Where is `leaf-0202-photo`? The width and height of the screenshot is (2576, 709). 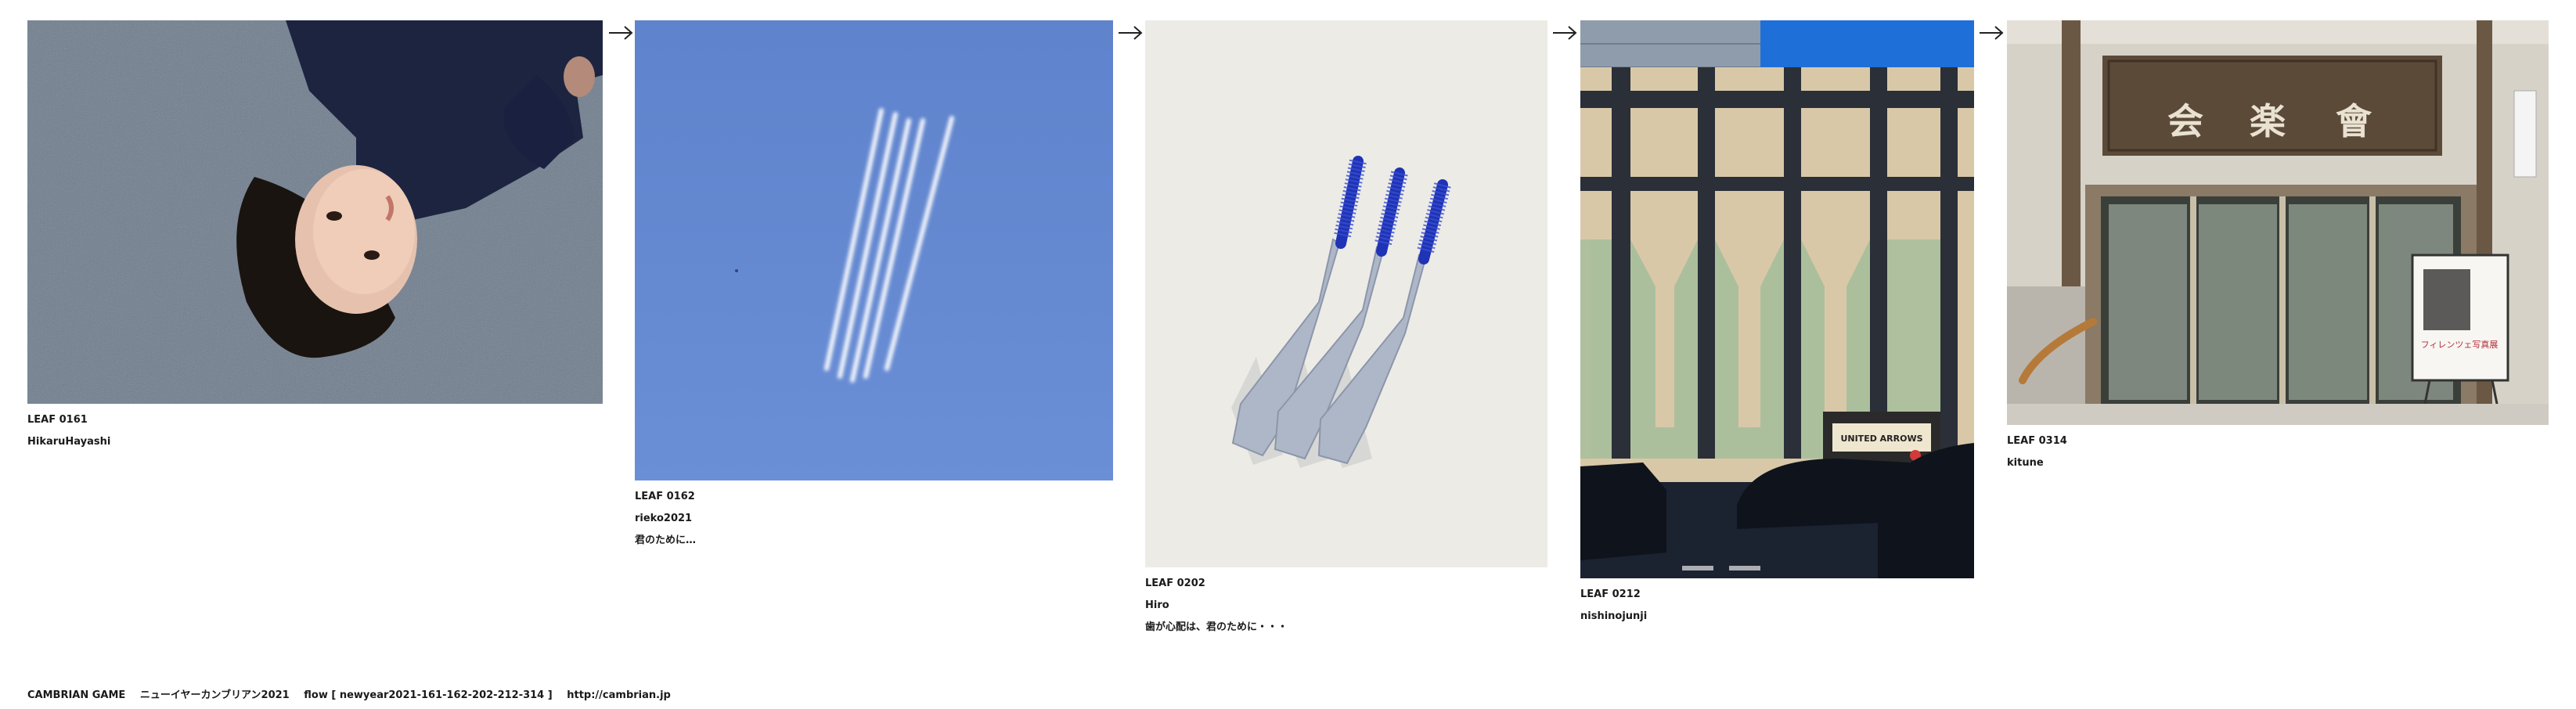
leaf-0202-photo is located at coordinates (1346, 293).